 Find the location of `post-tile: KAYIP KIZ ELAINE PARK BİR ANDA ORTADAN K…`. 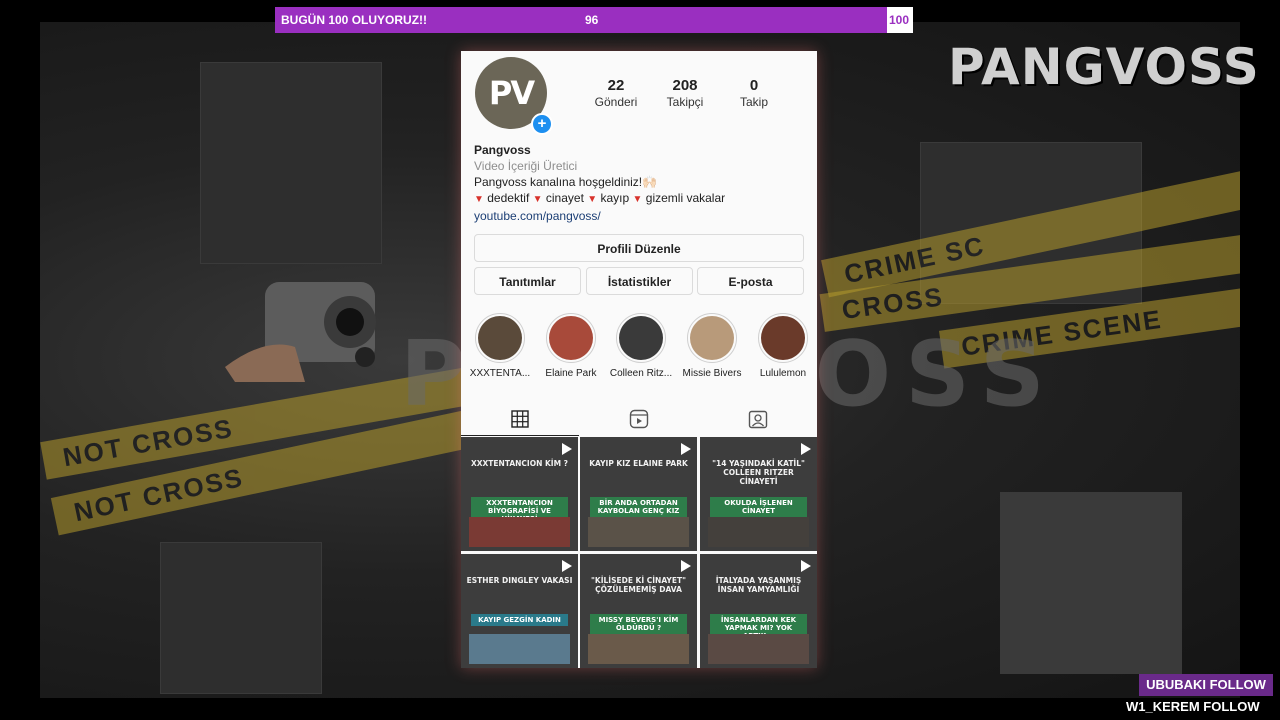

post-tile: KAYIP KIZ ELAINE PARK BİR ANDA ORTADAN K… is located at coordinates (638, 494).